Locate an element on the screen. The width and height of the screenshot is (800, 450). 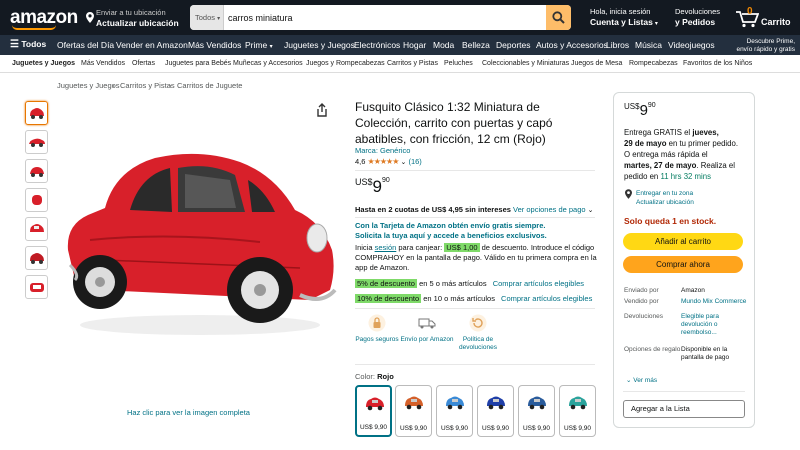
subnav-item-cars-tracks: Carritos y Pistas is located at coordinates (412, 63).